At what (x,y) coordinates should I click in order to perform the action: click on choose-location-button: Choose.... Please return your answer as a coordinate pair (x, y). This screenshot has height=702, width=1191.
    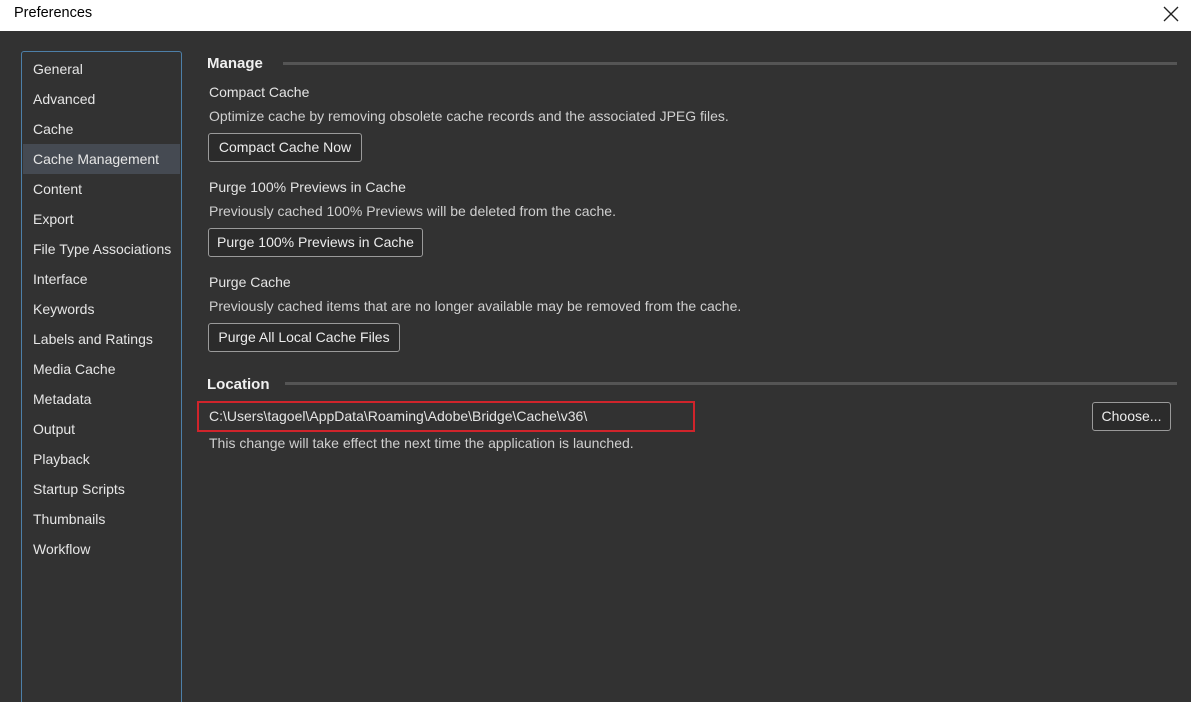
    Looking at the image, I should click on (1131, 416).